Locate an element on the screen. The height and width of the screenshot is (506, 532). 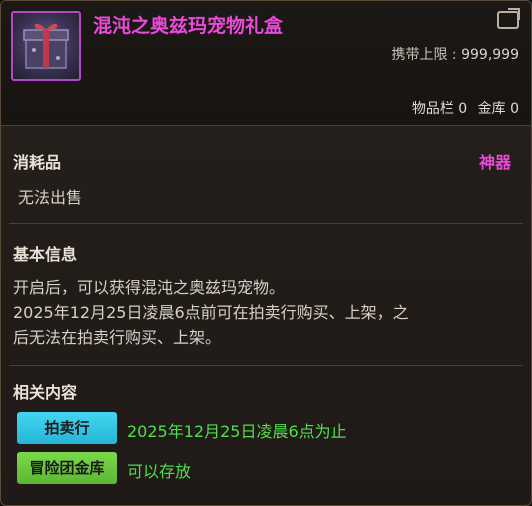
description-line: 2025年12月25日凌晨6点前可在拍卖行购买、上架，之 is located at coordinates (211, 312).